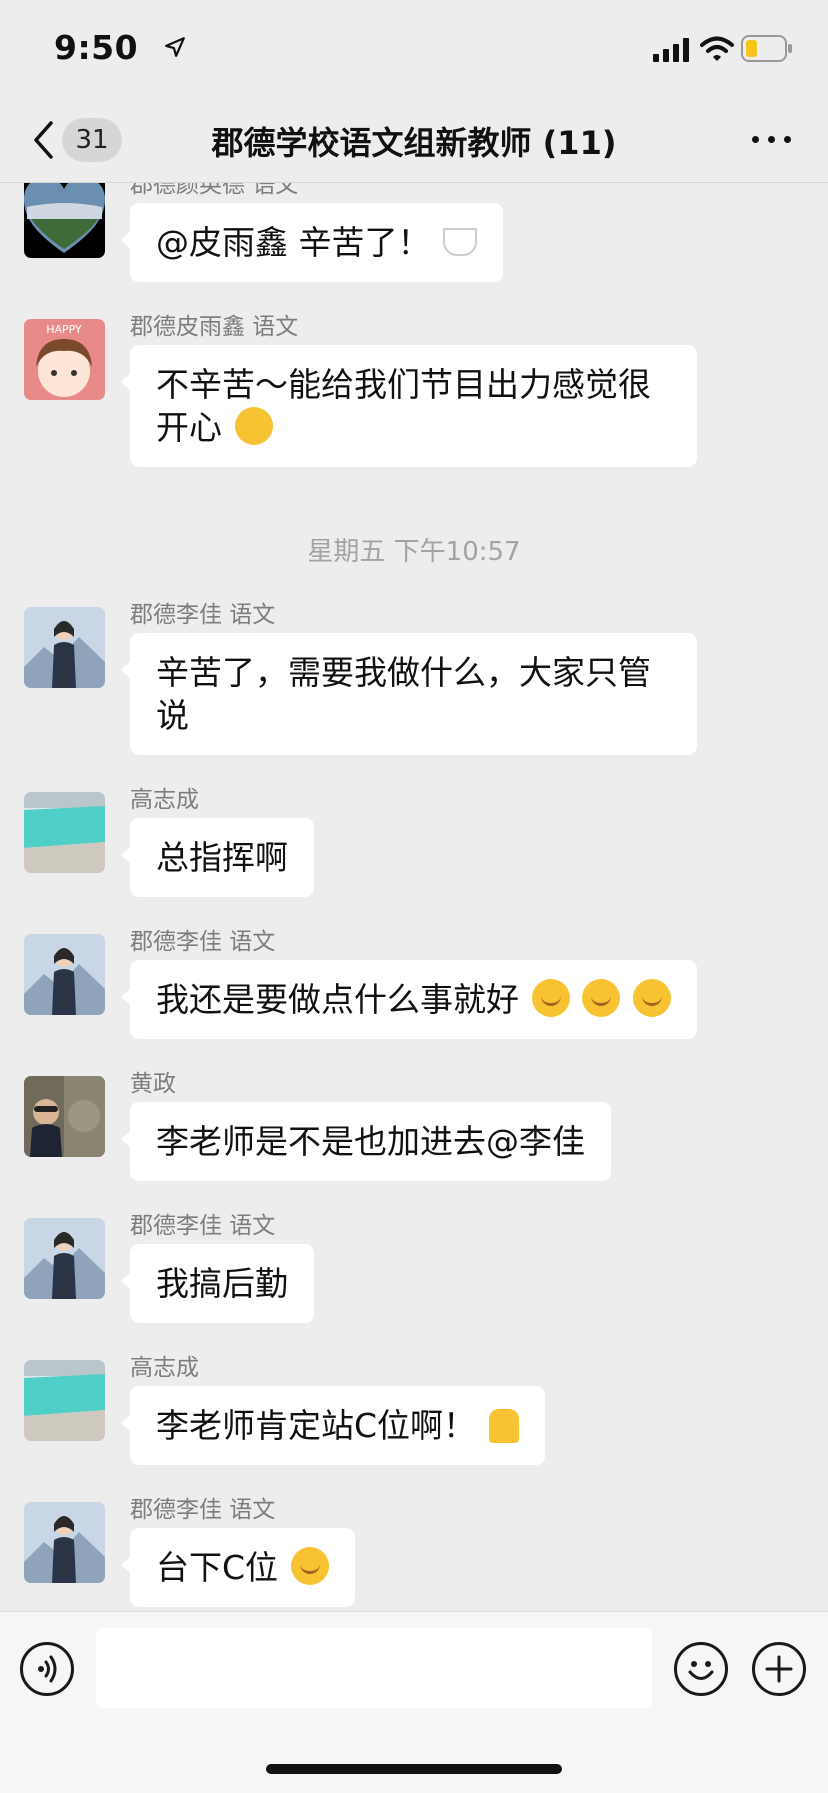  I want to click on message-bubble: 台下C位, so click(238, 1567).